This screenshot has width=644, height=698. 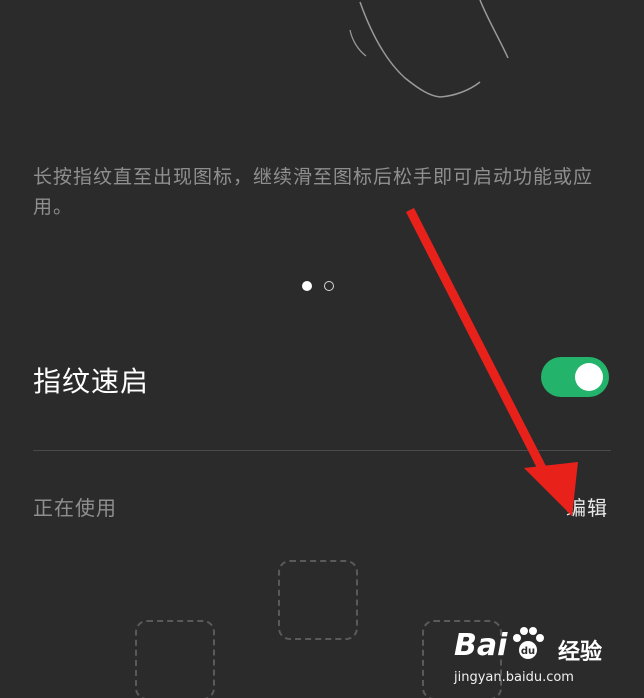 What do you see at coordinates (175, 659) in the screenshot?
I see `shortcut-slot-left` at bounding box center [175, 659].